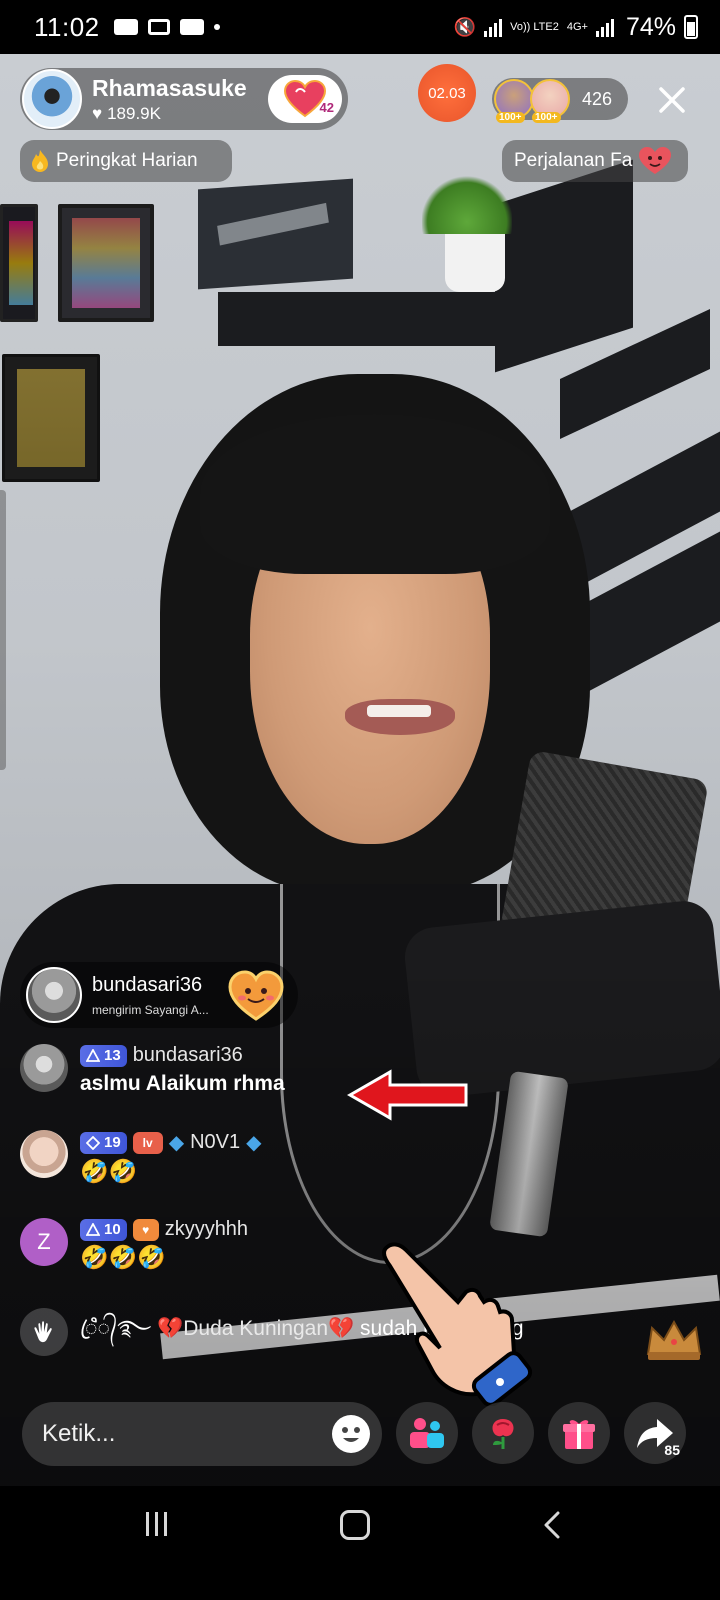  Describe the element at coordinates (447, 93) in the screenshot. I see `event-timer: 02.03` at that location.